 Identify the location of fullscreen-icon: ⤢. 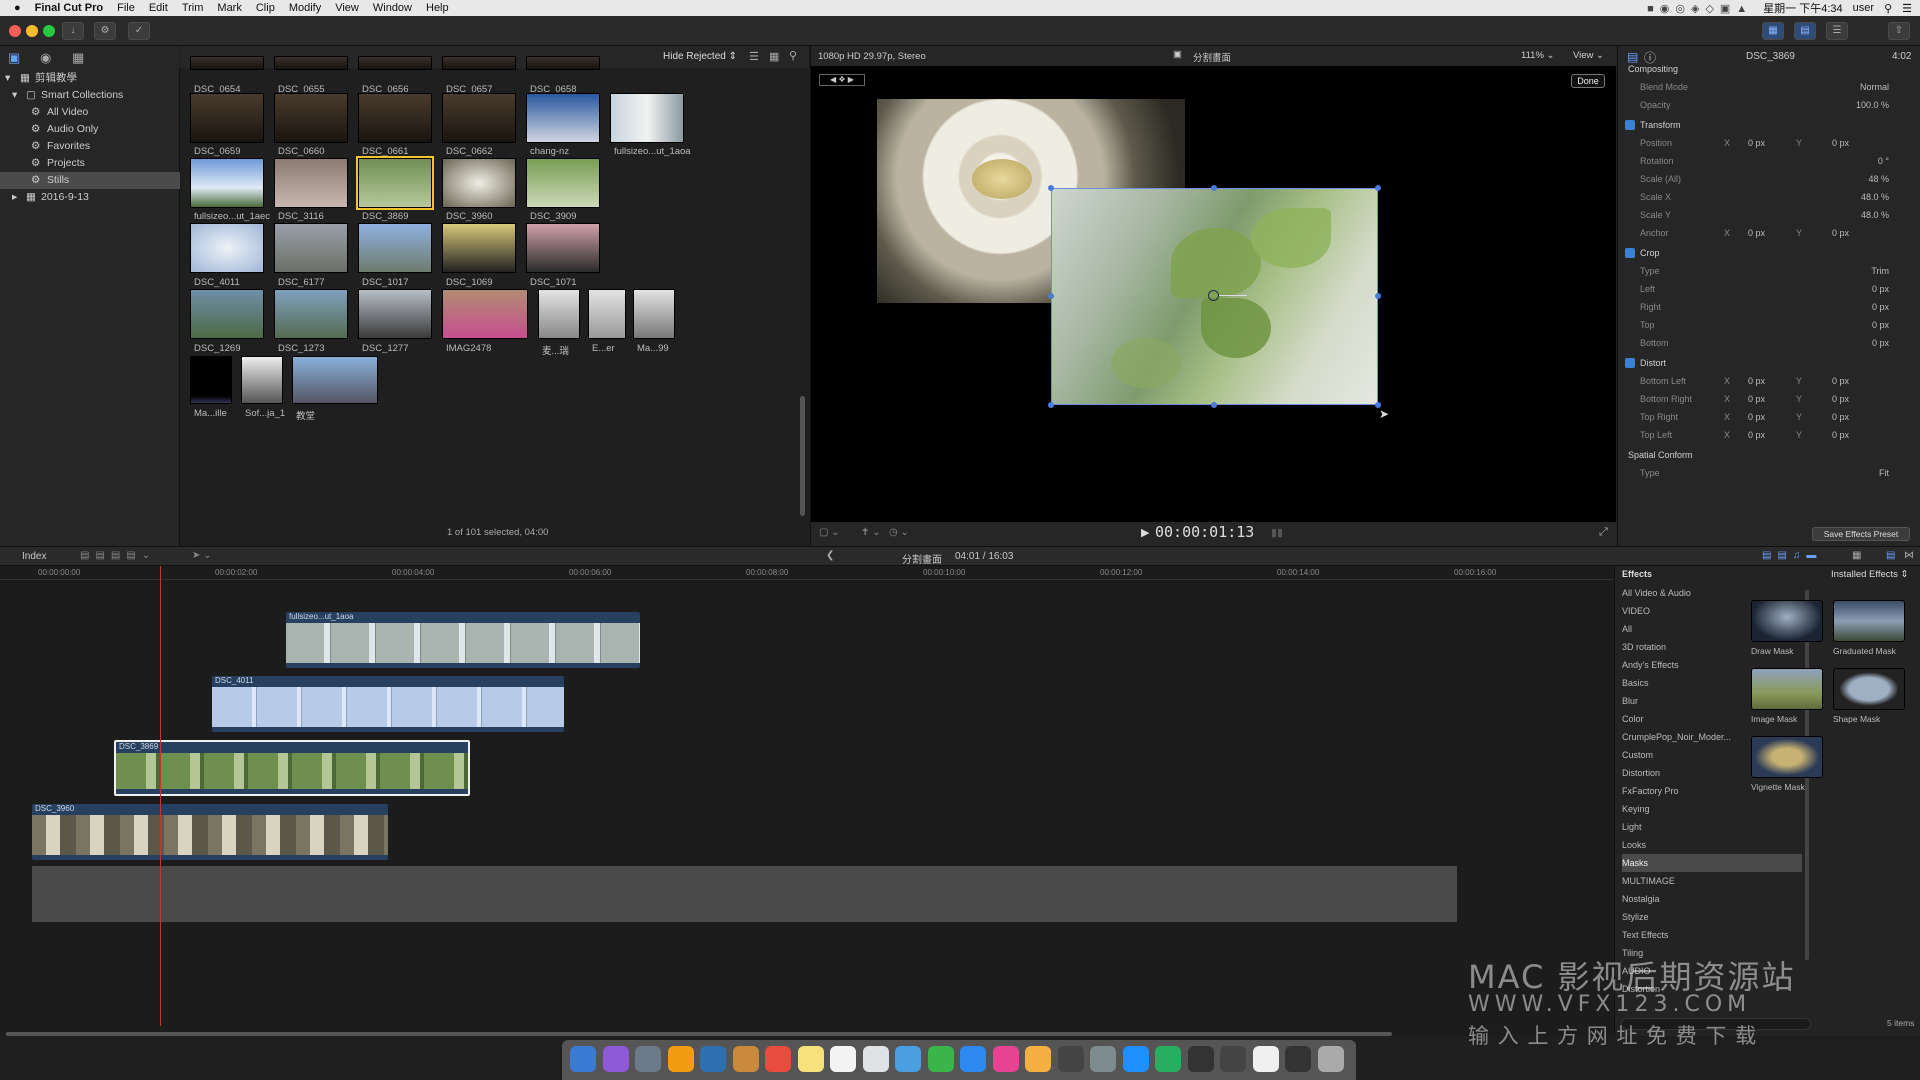
(1603, 532).